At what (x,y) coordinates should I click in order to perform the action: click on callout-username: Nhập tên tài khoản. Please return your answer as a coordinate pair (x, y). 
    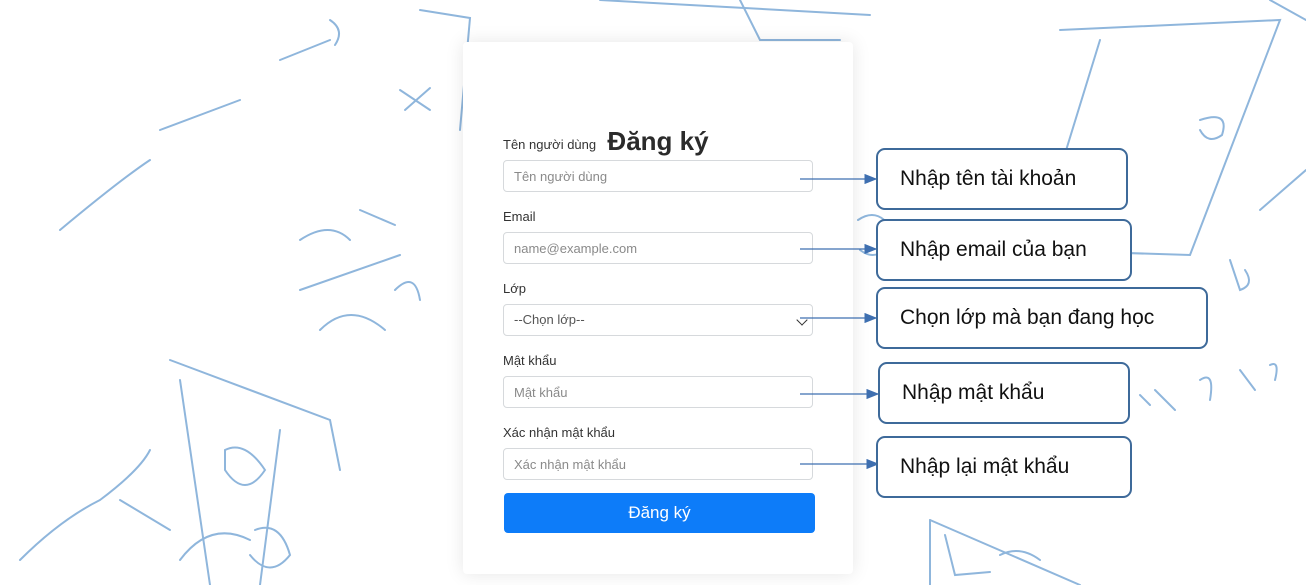
    Looking at the image, I should click on (1002, 179).